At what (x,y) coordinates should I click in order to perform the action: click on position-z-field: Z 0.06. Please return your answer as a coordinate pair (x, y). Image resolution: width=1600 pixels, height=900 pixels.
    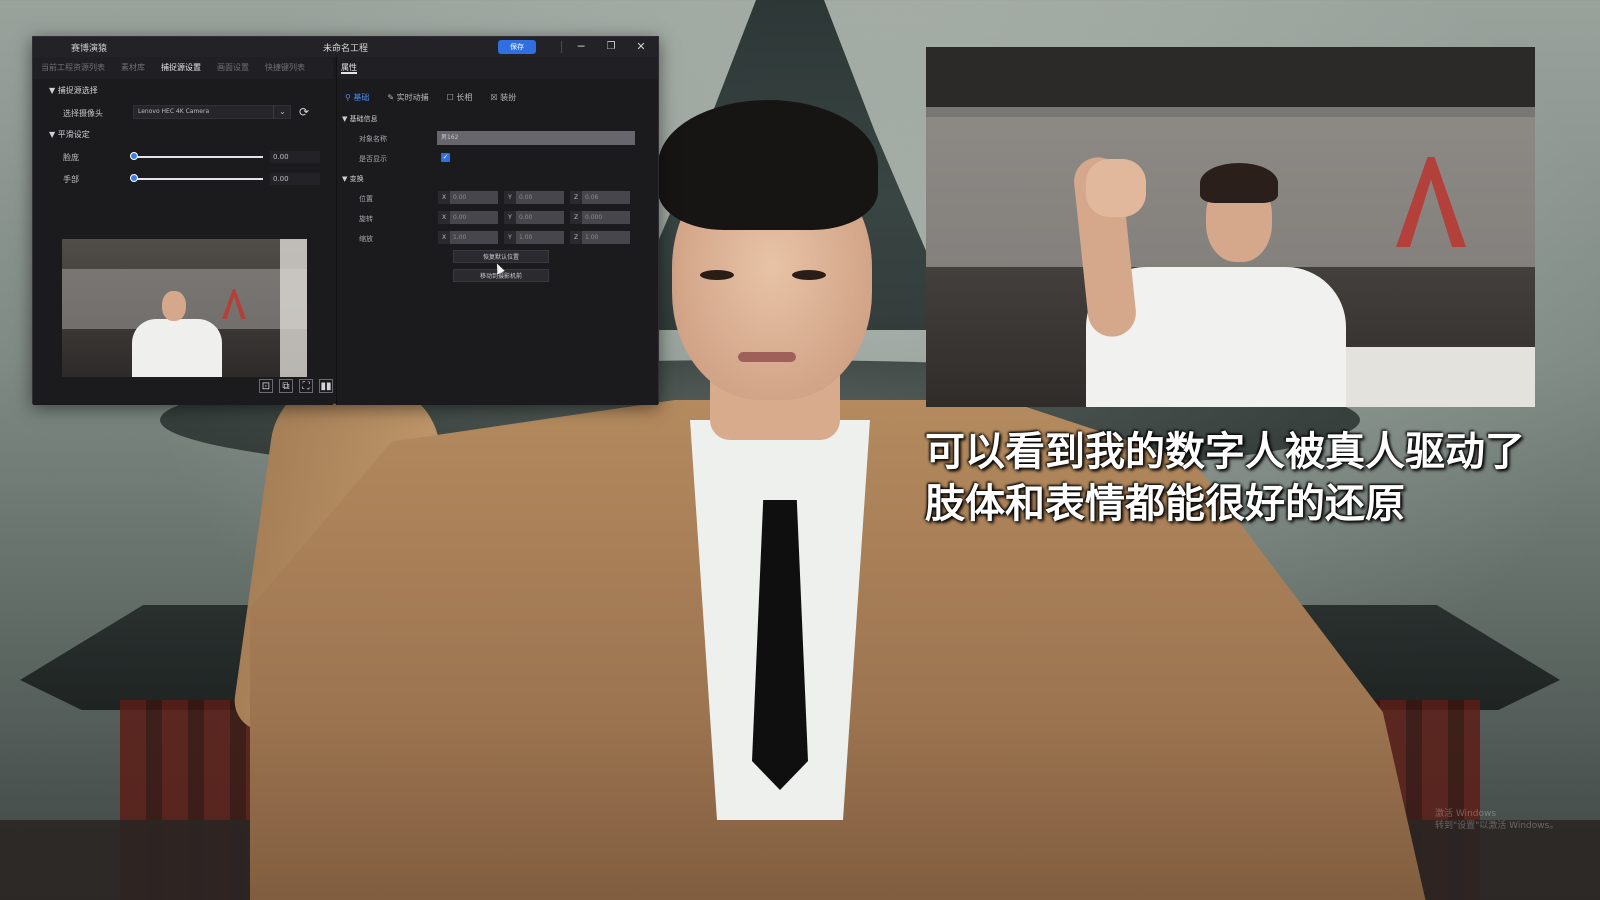
    Looking at the image, I should click on (600, 197).